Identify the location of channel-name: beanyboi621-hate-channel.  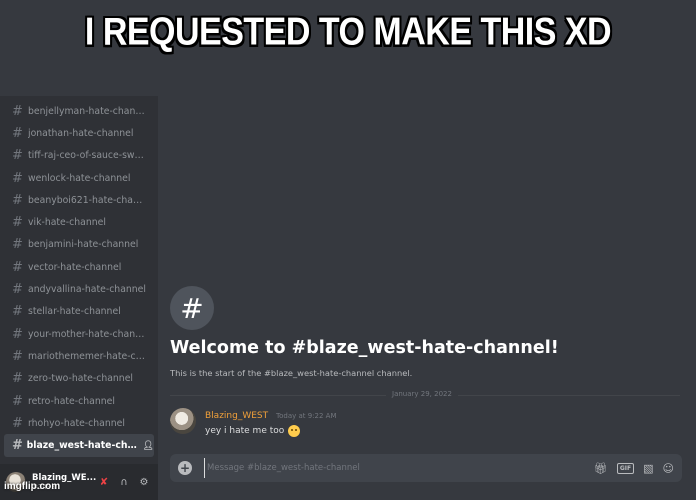
(87, 200).